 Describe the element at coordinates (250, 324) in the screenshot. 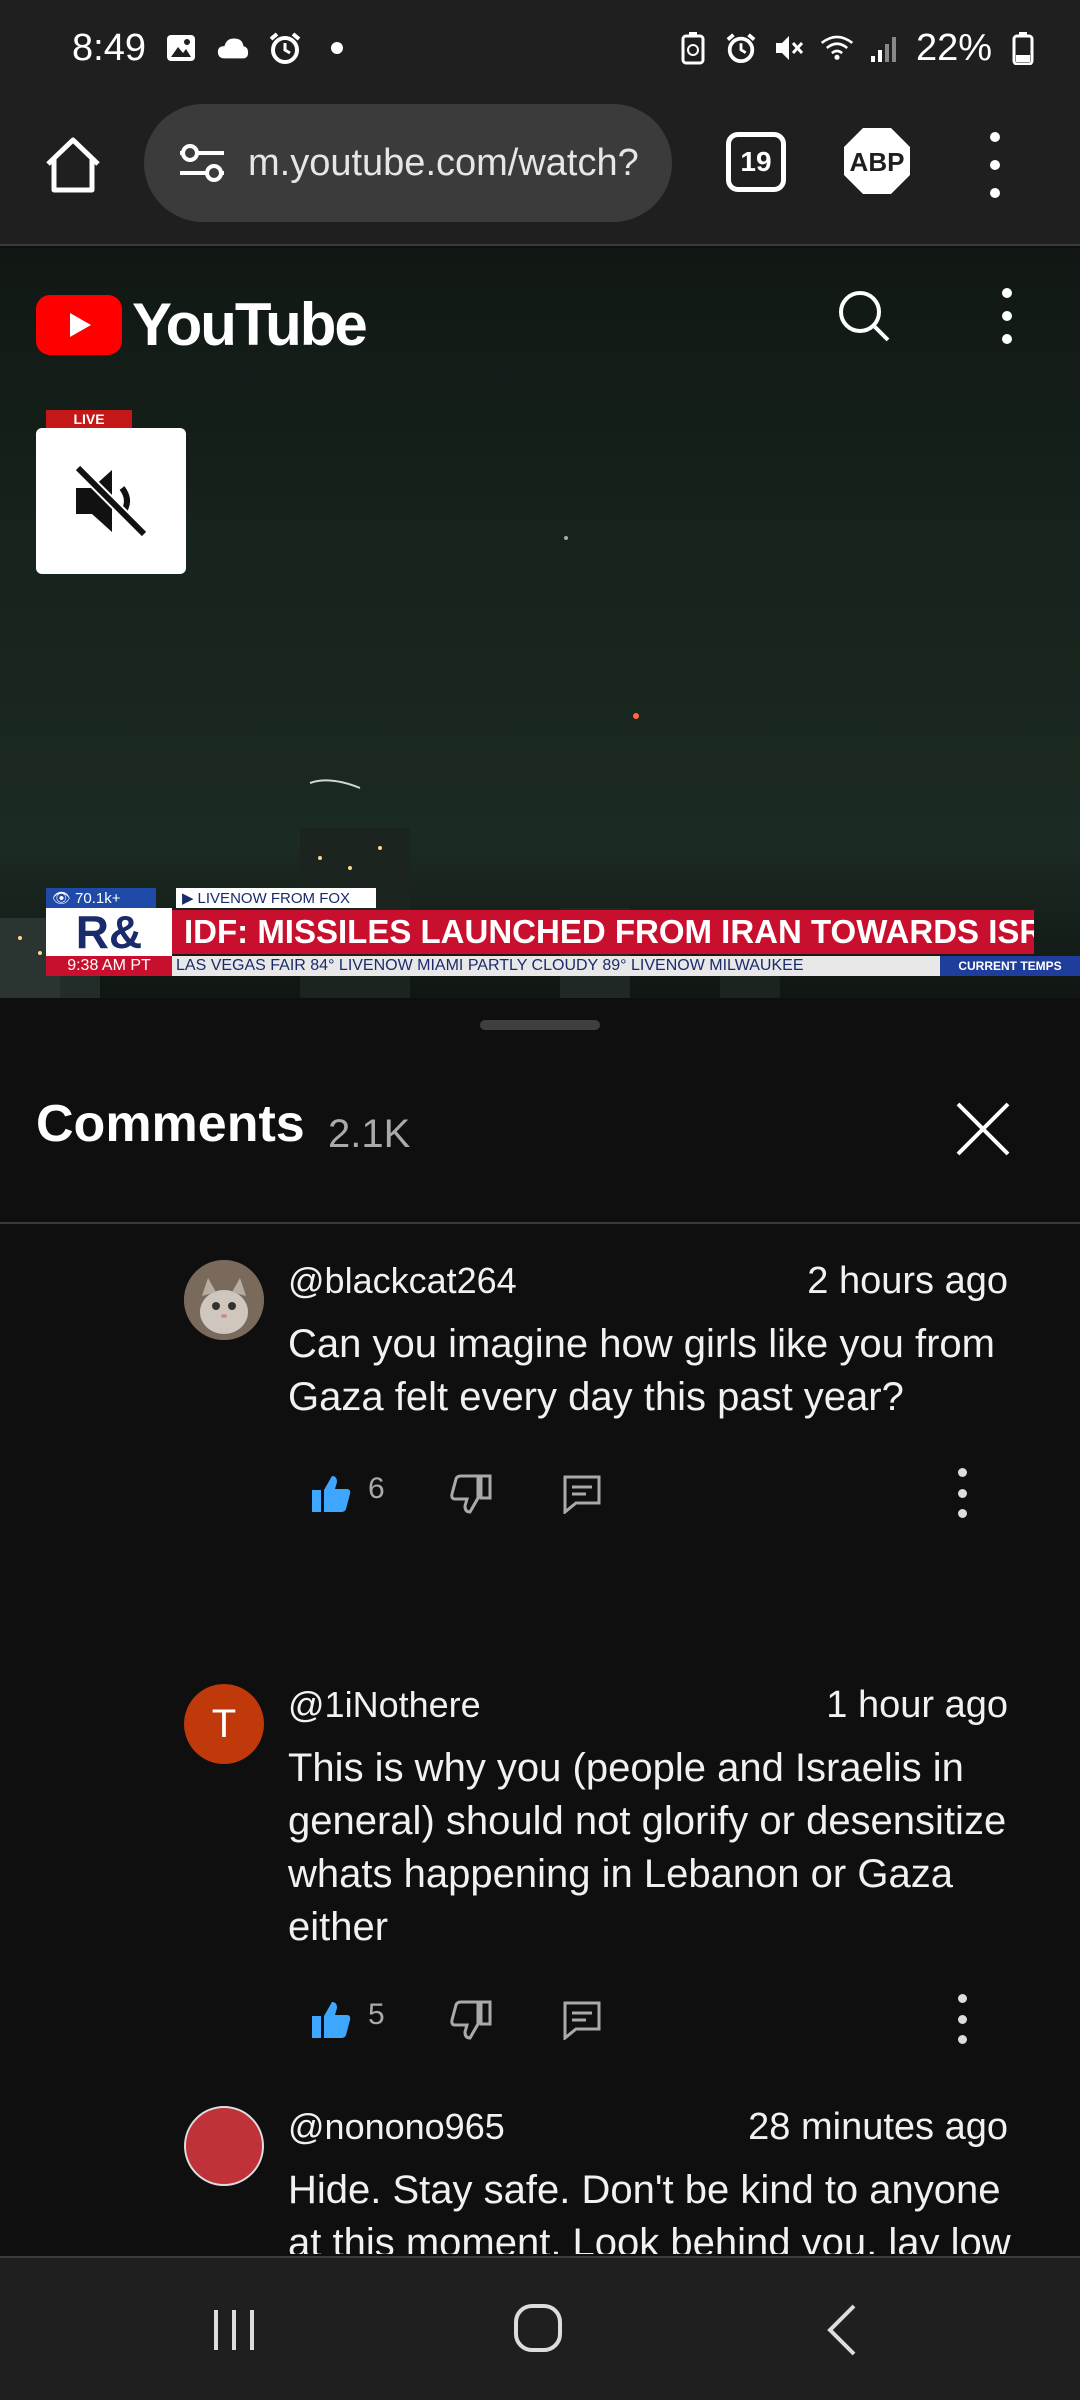

I see `youtube-wordmark: YouTube` at that location.